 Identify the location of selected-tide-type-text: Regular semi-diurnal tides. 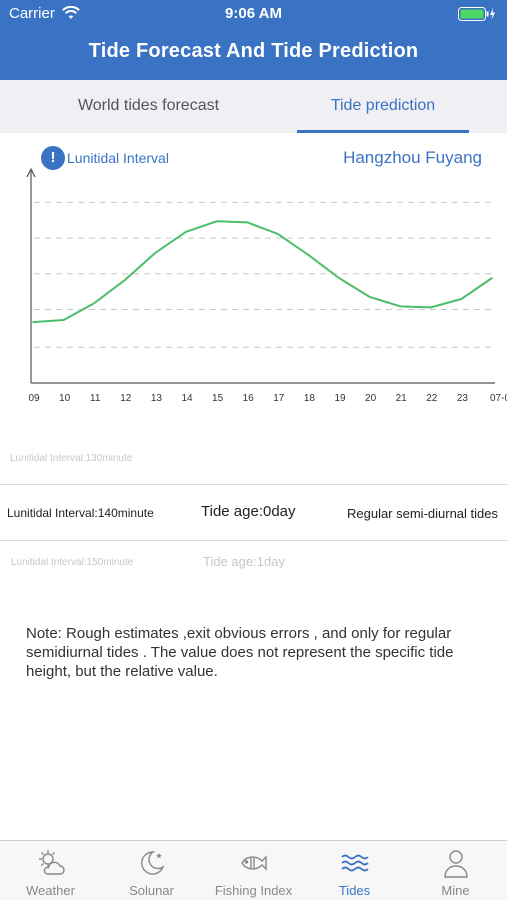
(422, 513).